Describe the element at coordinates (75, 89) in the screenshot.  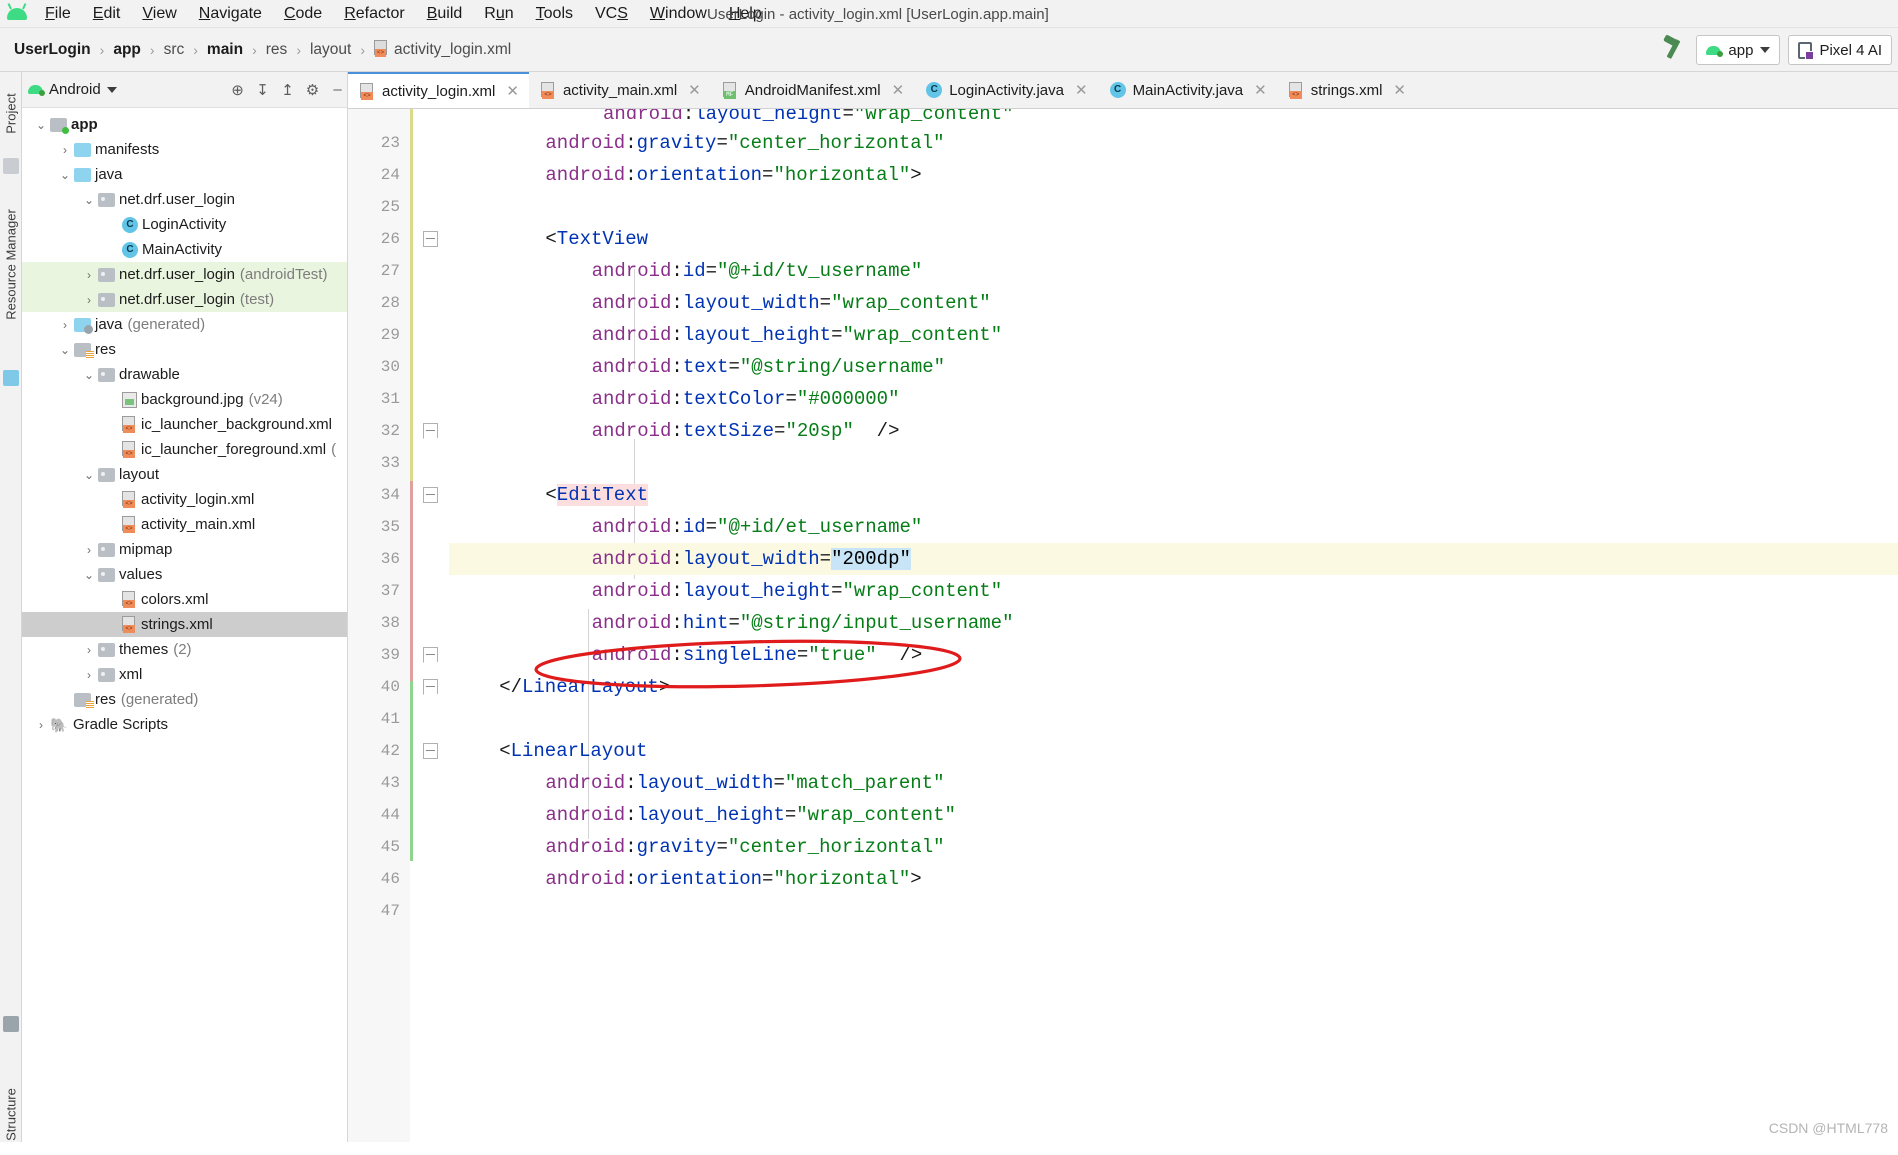
I see `project-view-title: Android` at that location.